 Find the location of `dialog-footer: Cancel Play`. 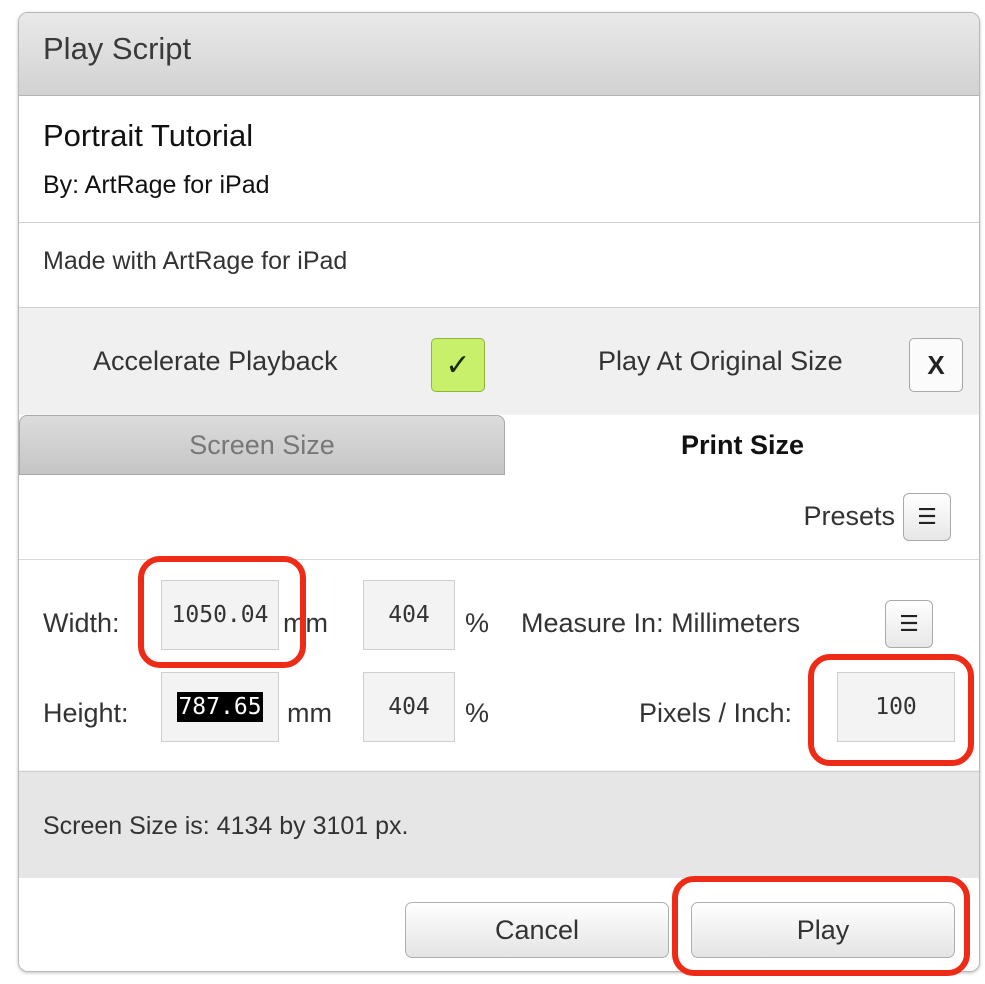

dialog-footer: Cancel Play is located at coordinates (499, 924).